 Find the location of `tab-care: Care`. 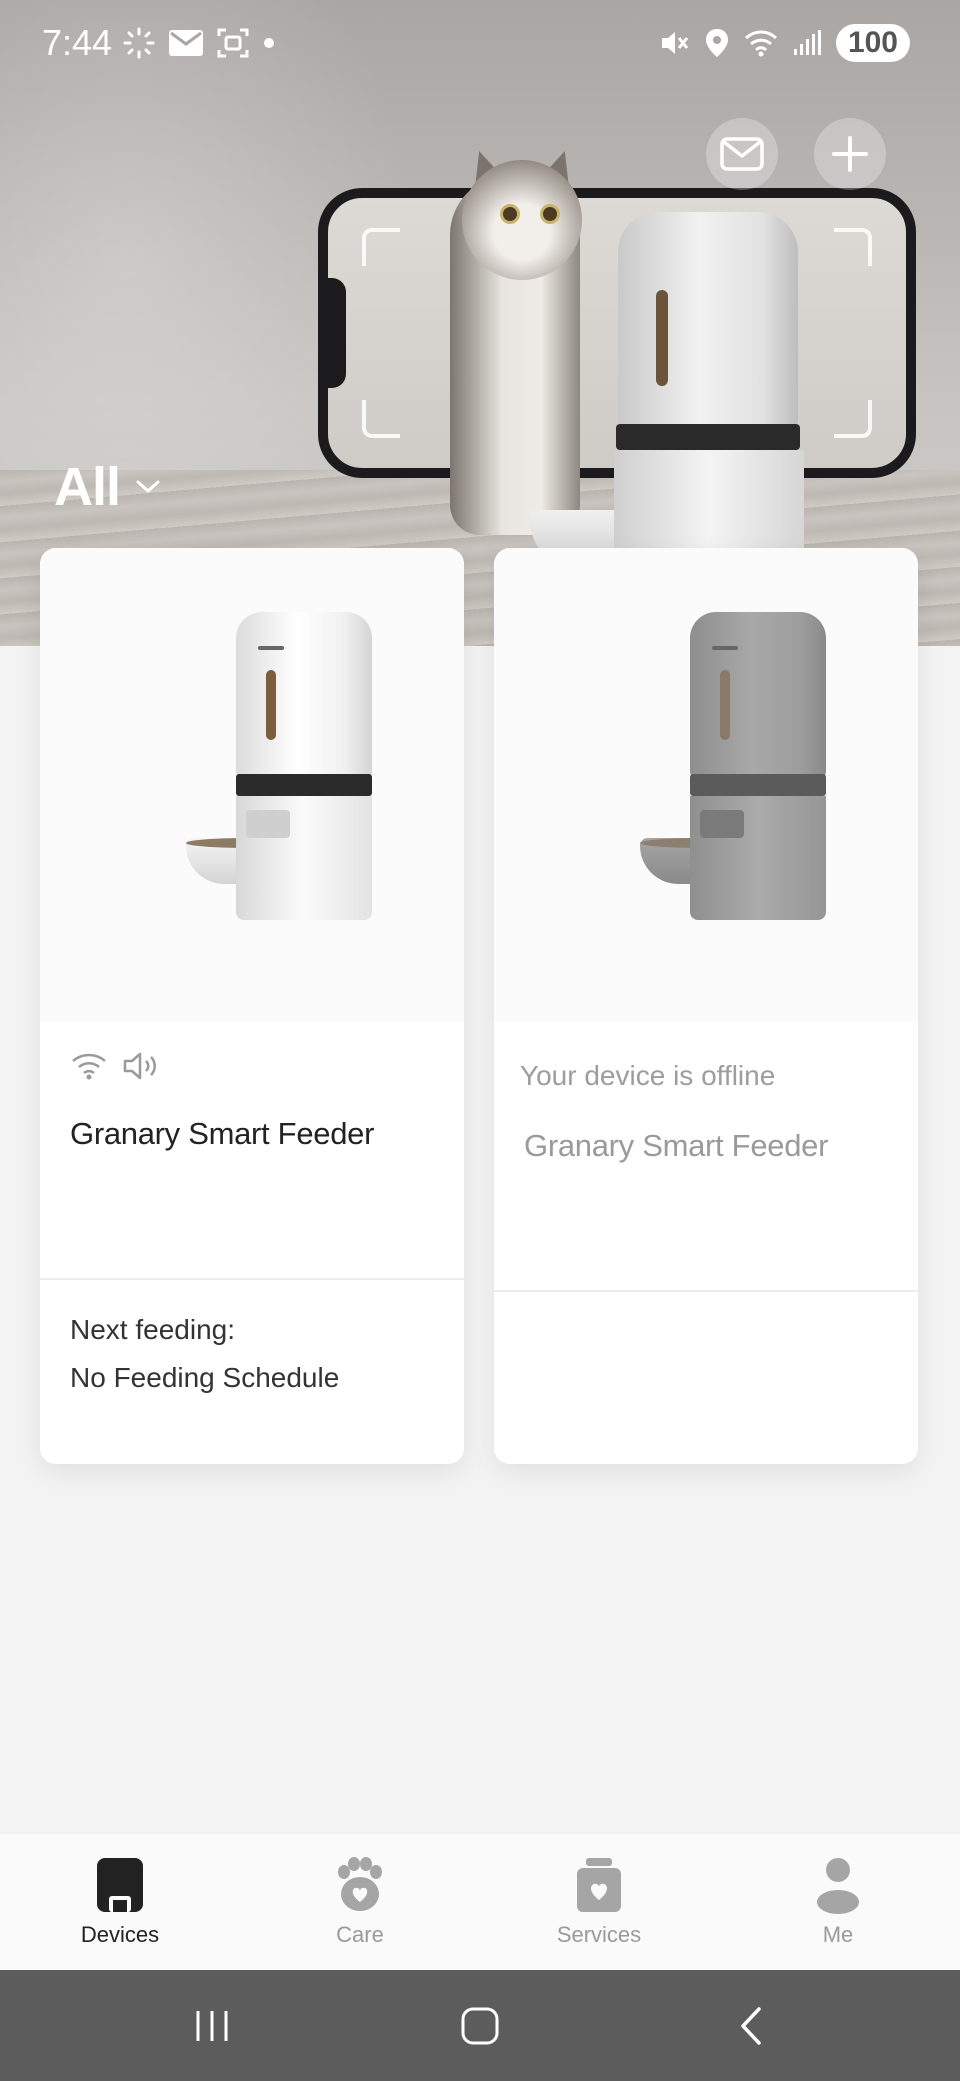

tab-care: Care is located at coordinates (360, 1909).